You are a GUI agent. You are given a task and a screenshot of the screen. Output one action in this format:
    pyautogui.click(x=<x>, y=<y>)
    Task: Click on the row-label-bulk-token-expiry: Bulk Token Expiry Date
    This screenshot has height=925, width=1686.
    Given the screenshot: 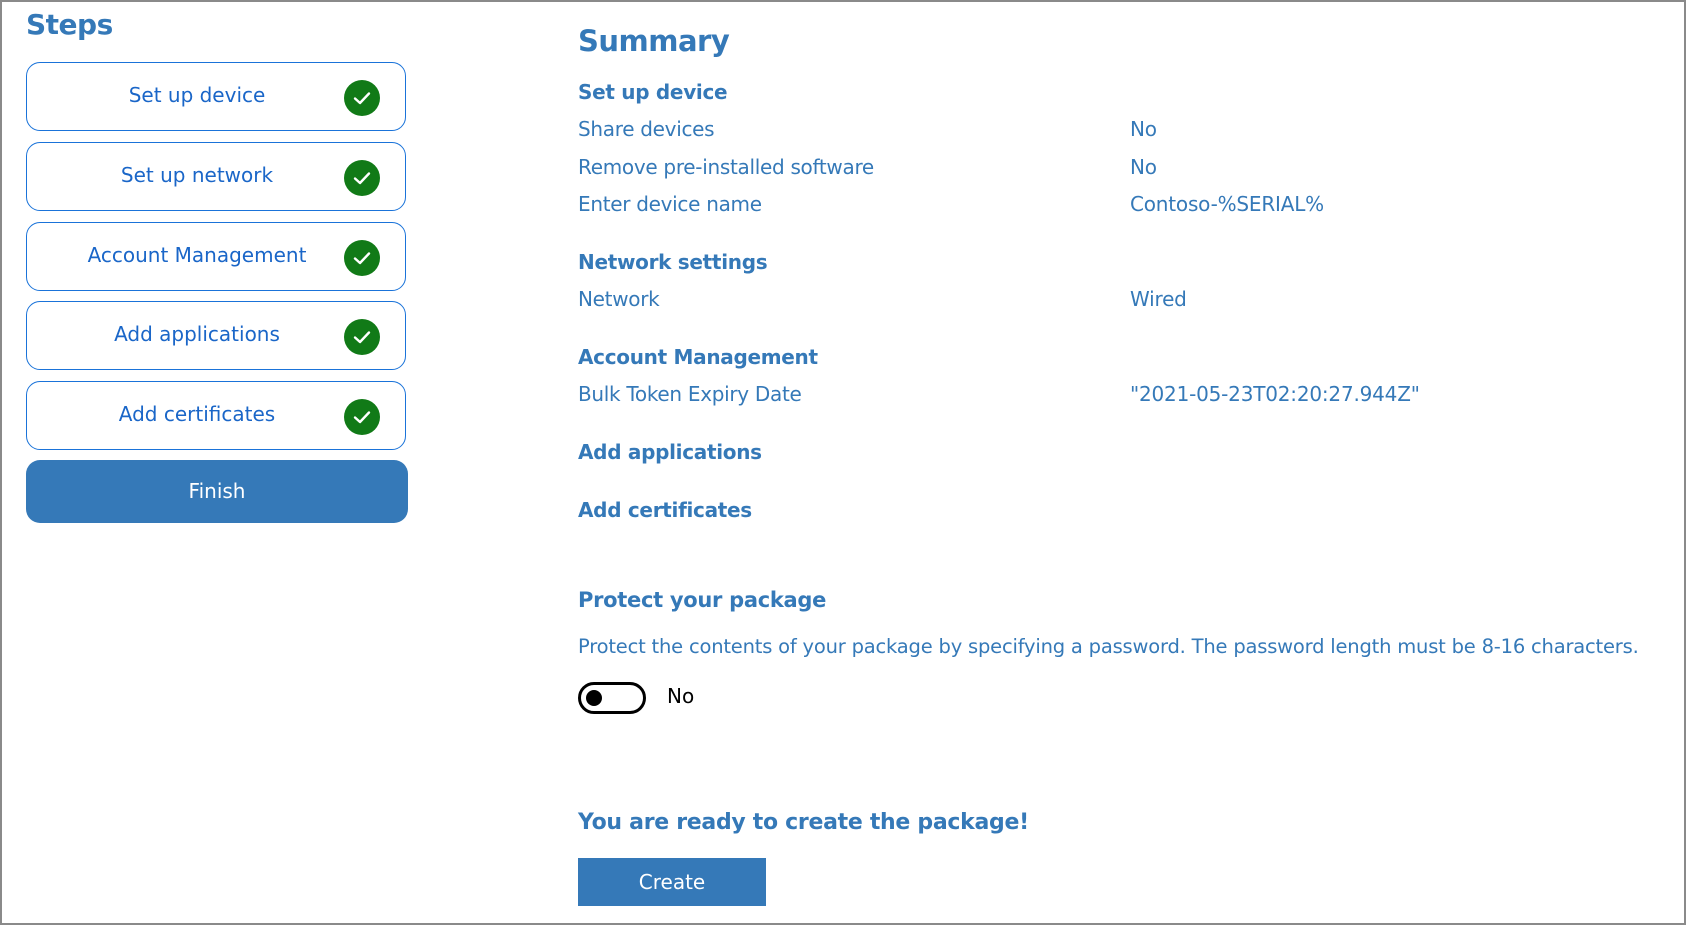 What is the action you would take?
    pyautogui.click(x=690, y=394)
    